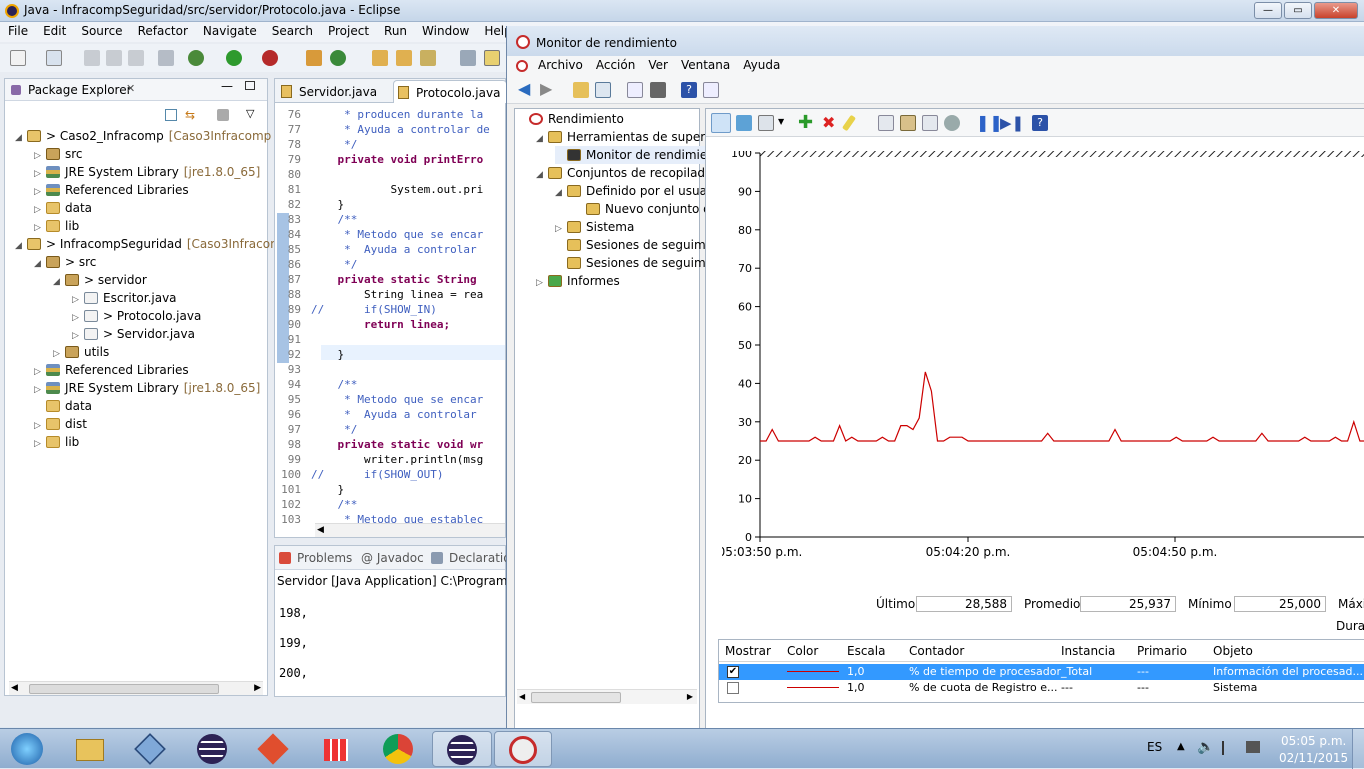  I want to click on new-java-class-icon, so click(338, 58).